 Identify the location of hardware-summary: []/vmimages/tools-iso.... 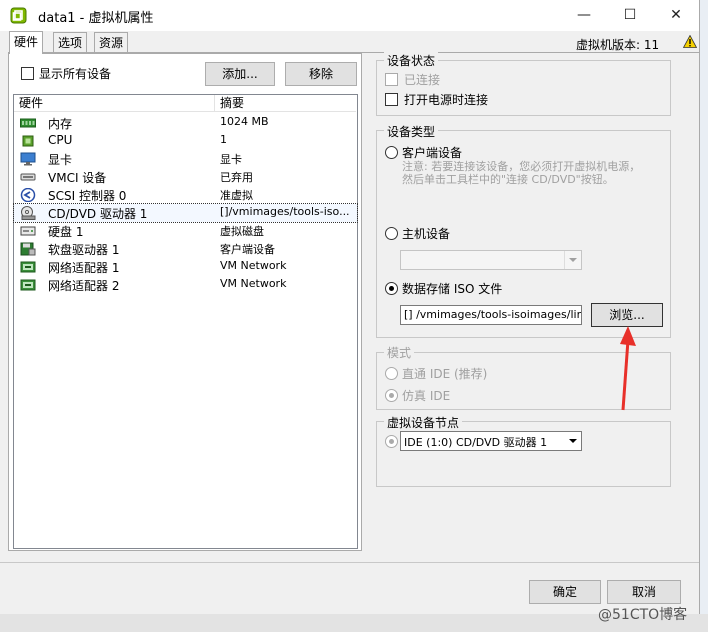
(285, 211).